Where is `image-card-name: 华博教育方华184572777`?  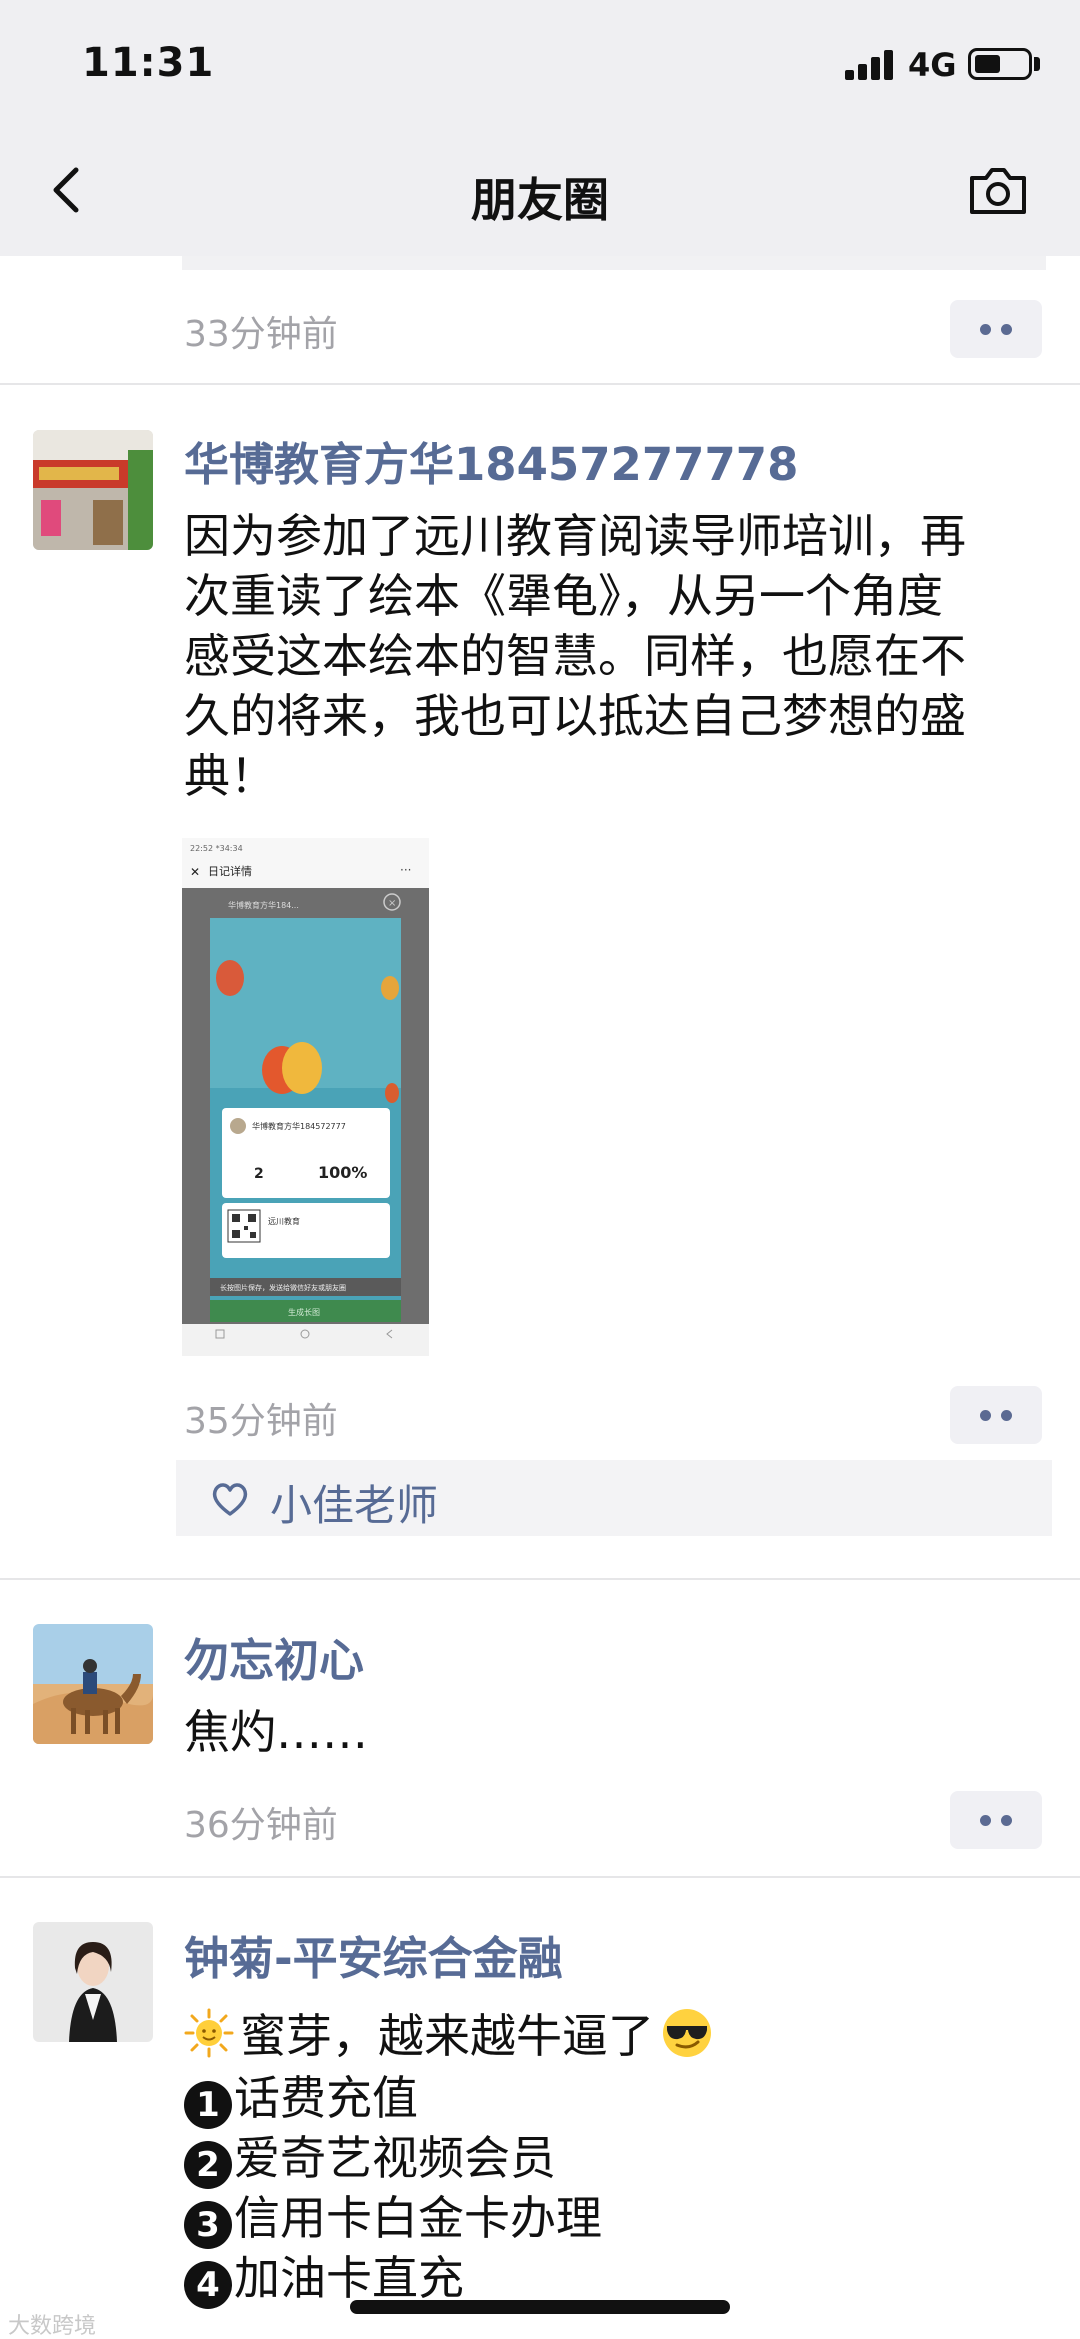
image-card-name: 华博教育方华184572777 is located at coordinates (299, 1126).